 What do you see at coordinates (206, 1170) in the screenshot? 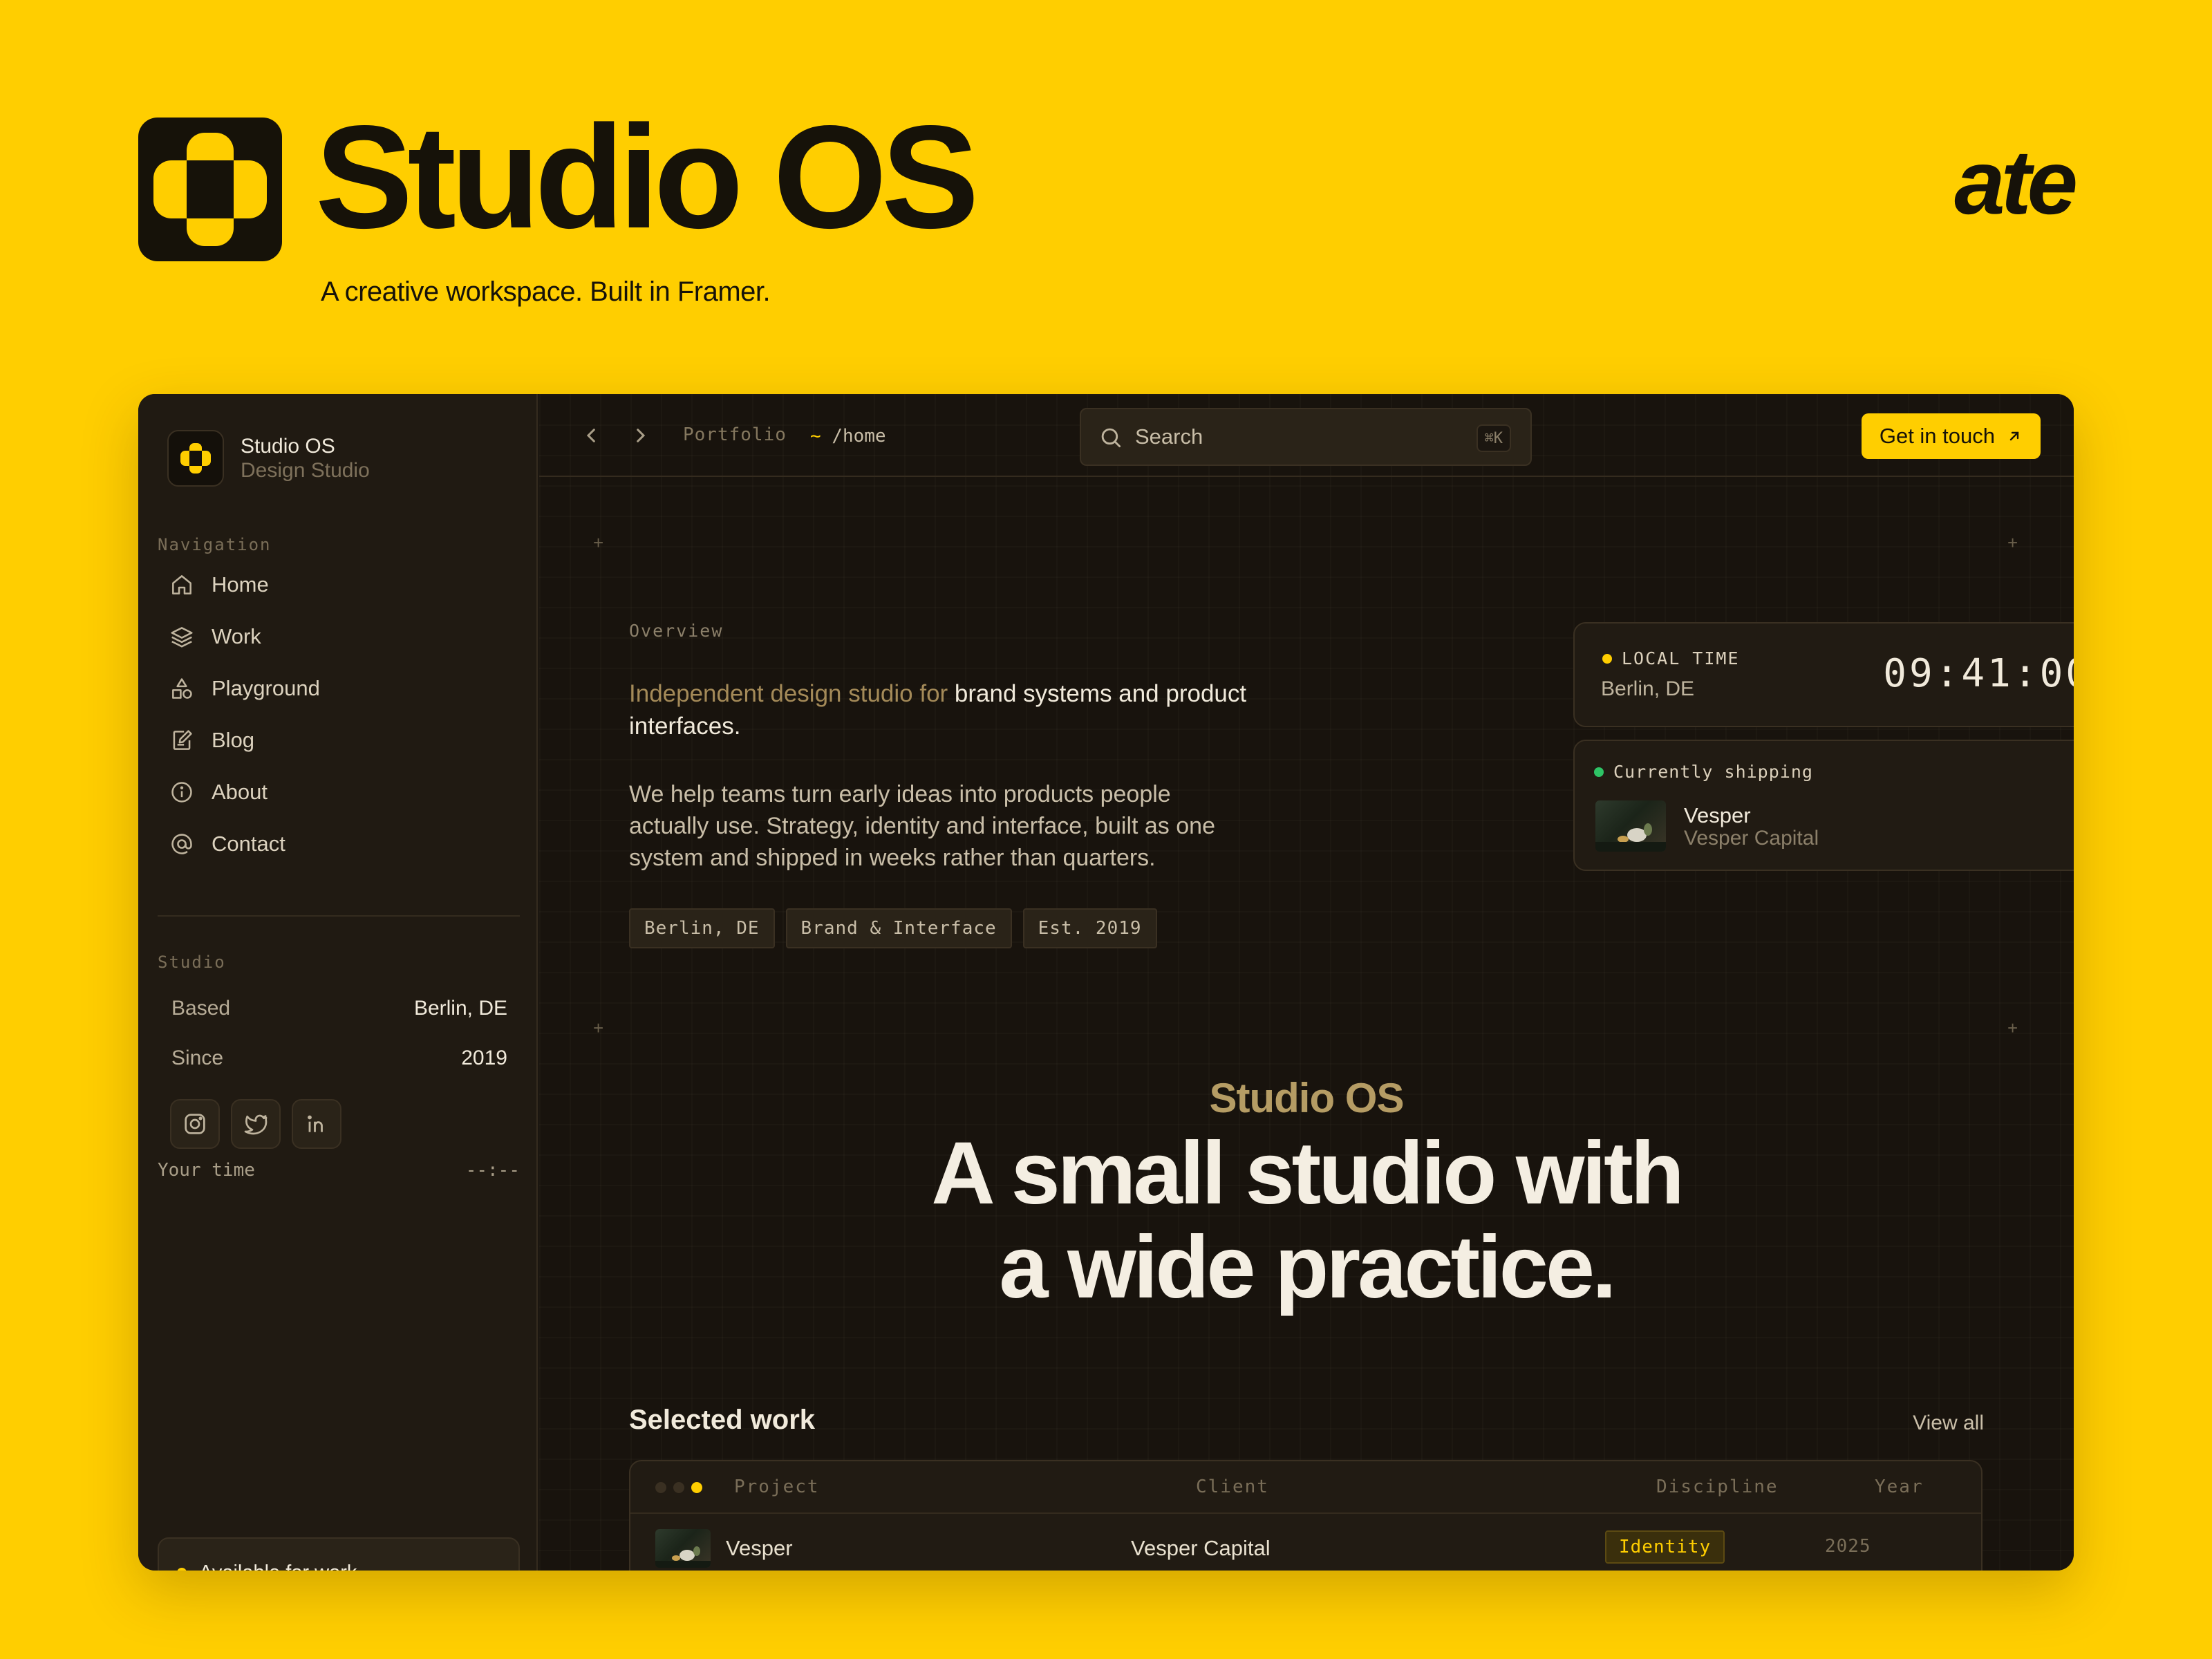
I see `your-time-label: Your time` at bounding box center [206, 1170].